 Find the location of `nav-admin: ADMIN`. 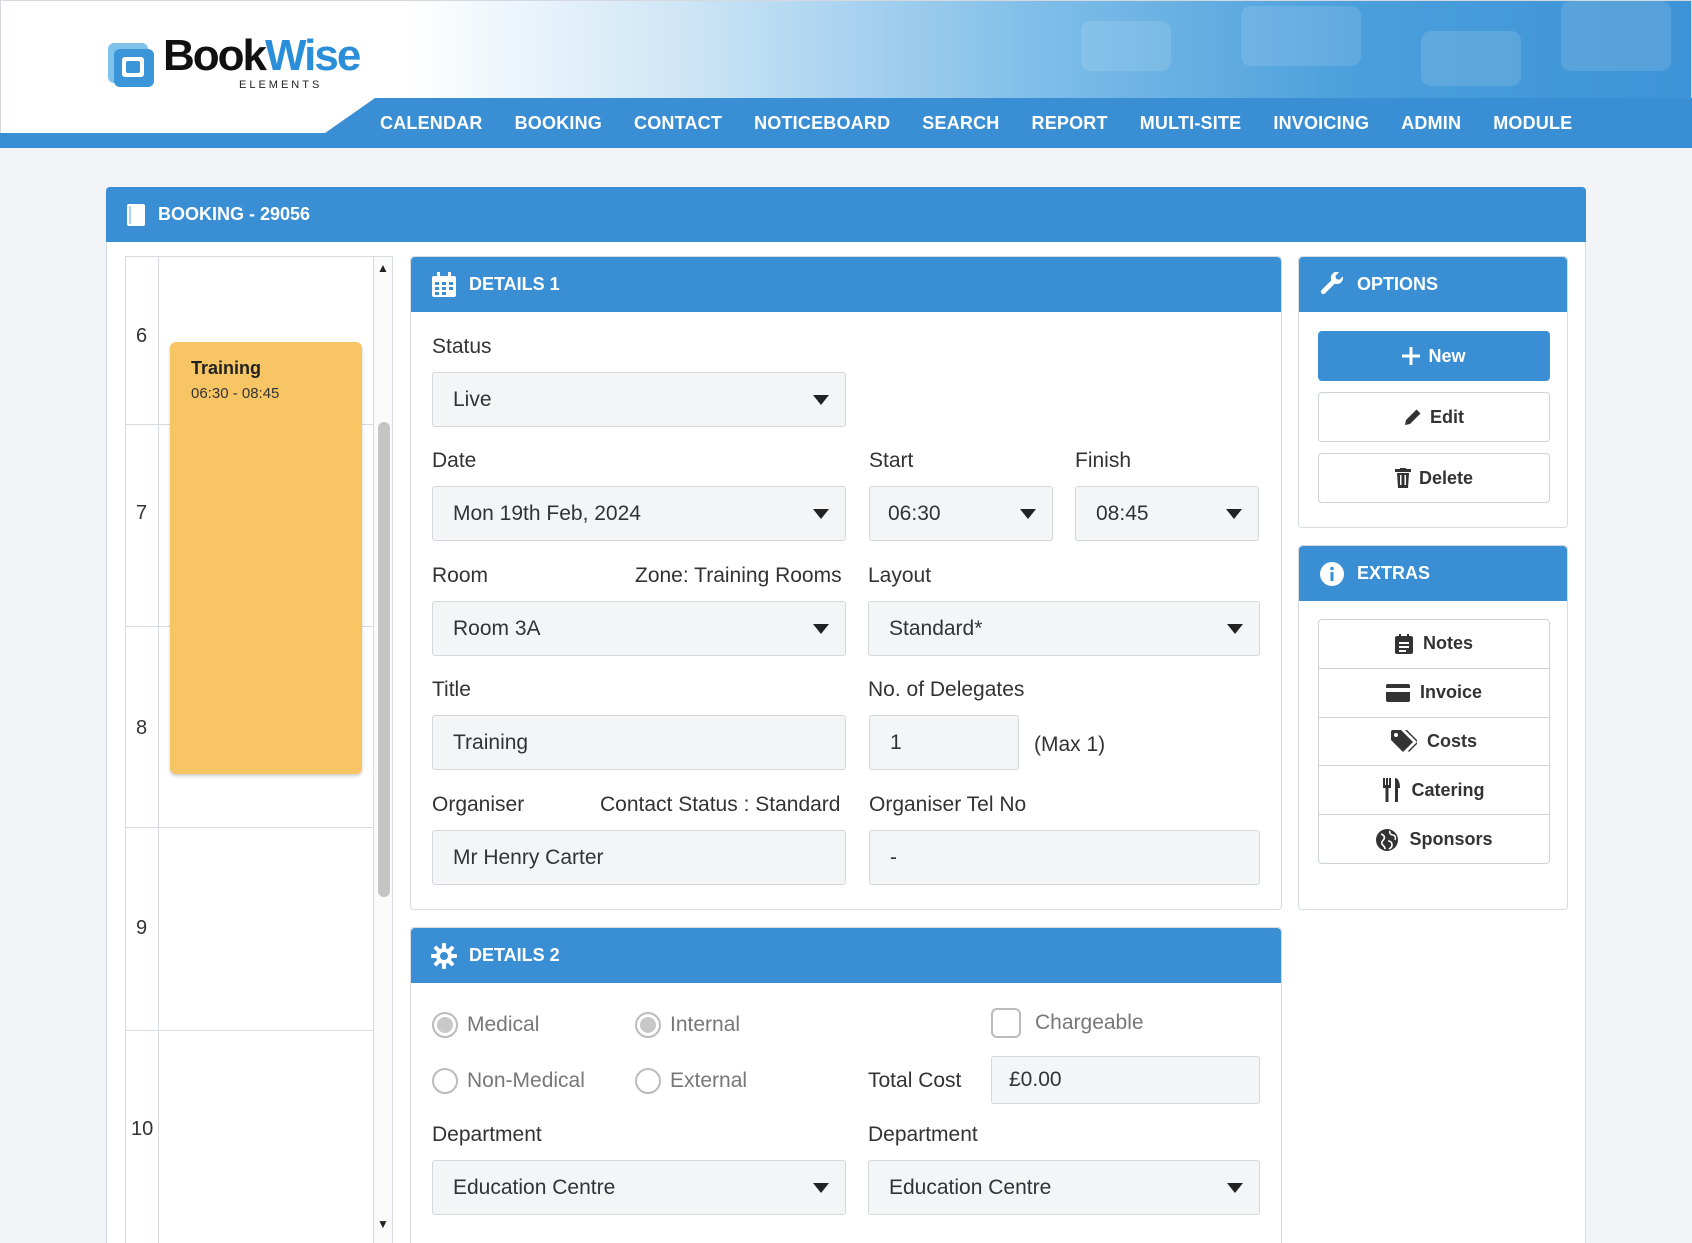

nav-admin: ADMIN is located at coordinates (1431, 123).